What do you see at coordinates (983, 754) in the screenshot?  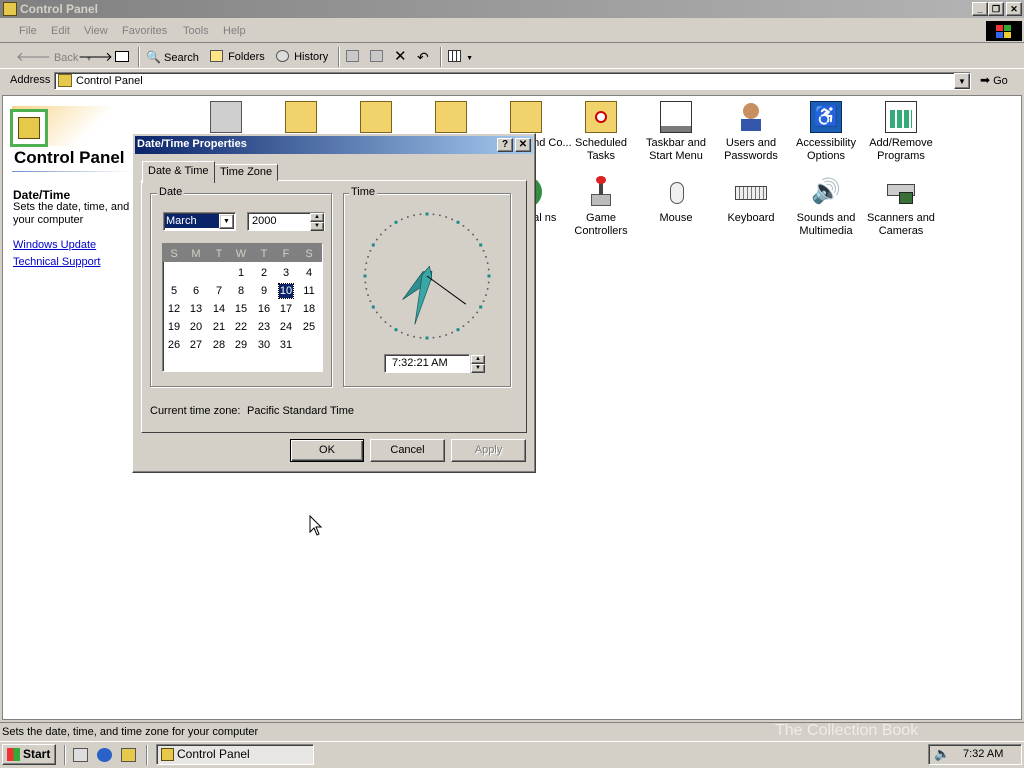 I see `tray-clock: 7:32 AM` at bounding box center [983, 754].